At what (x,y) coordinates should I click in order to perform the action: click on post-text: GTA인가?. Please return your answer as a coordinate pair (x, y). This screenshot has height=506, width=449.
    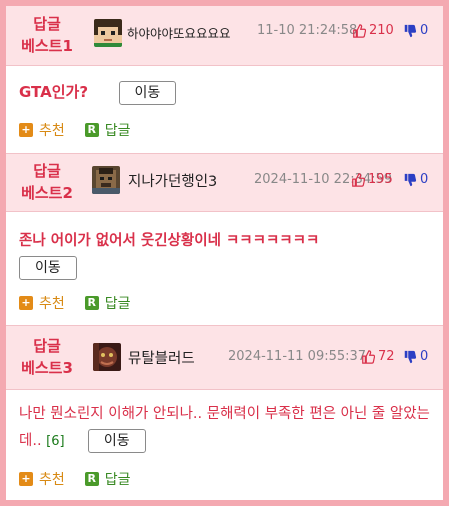
    Looking at the image, I should click on (54, 92).